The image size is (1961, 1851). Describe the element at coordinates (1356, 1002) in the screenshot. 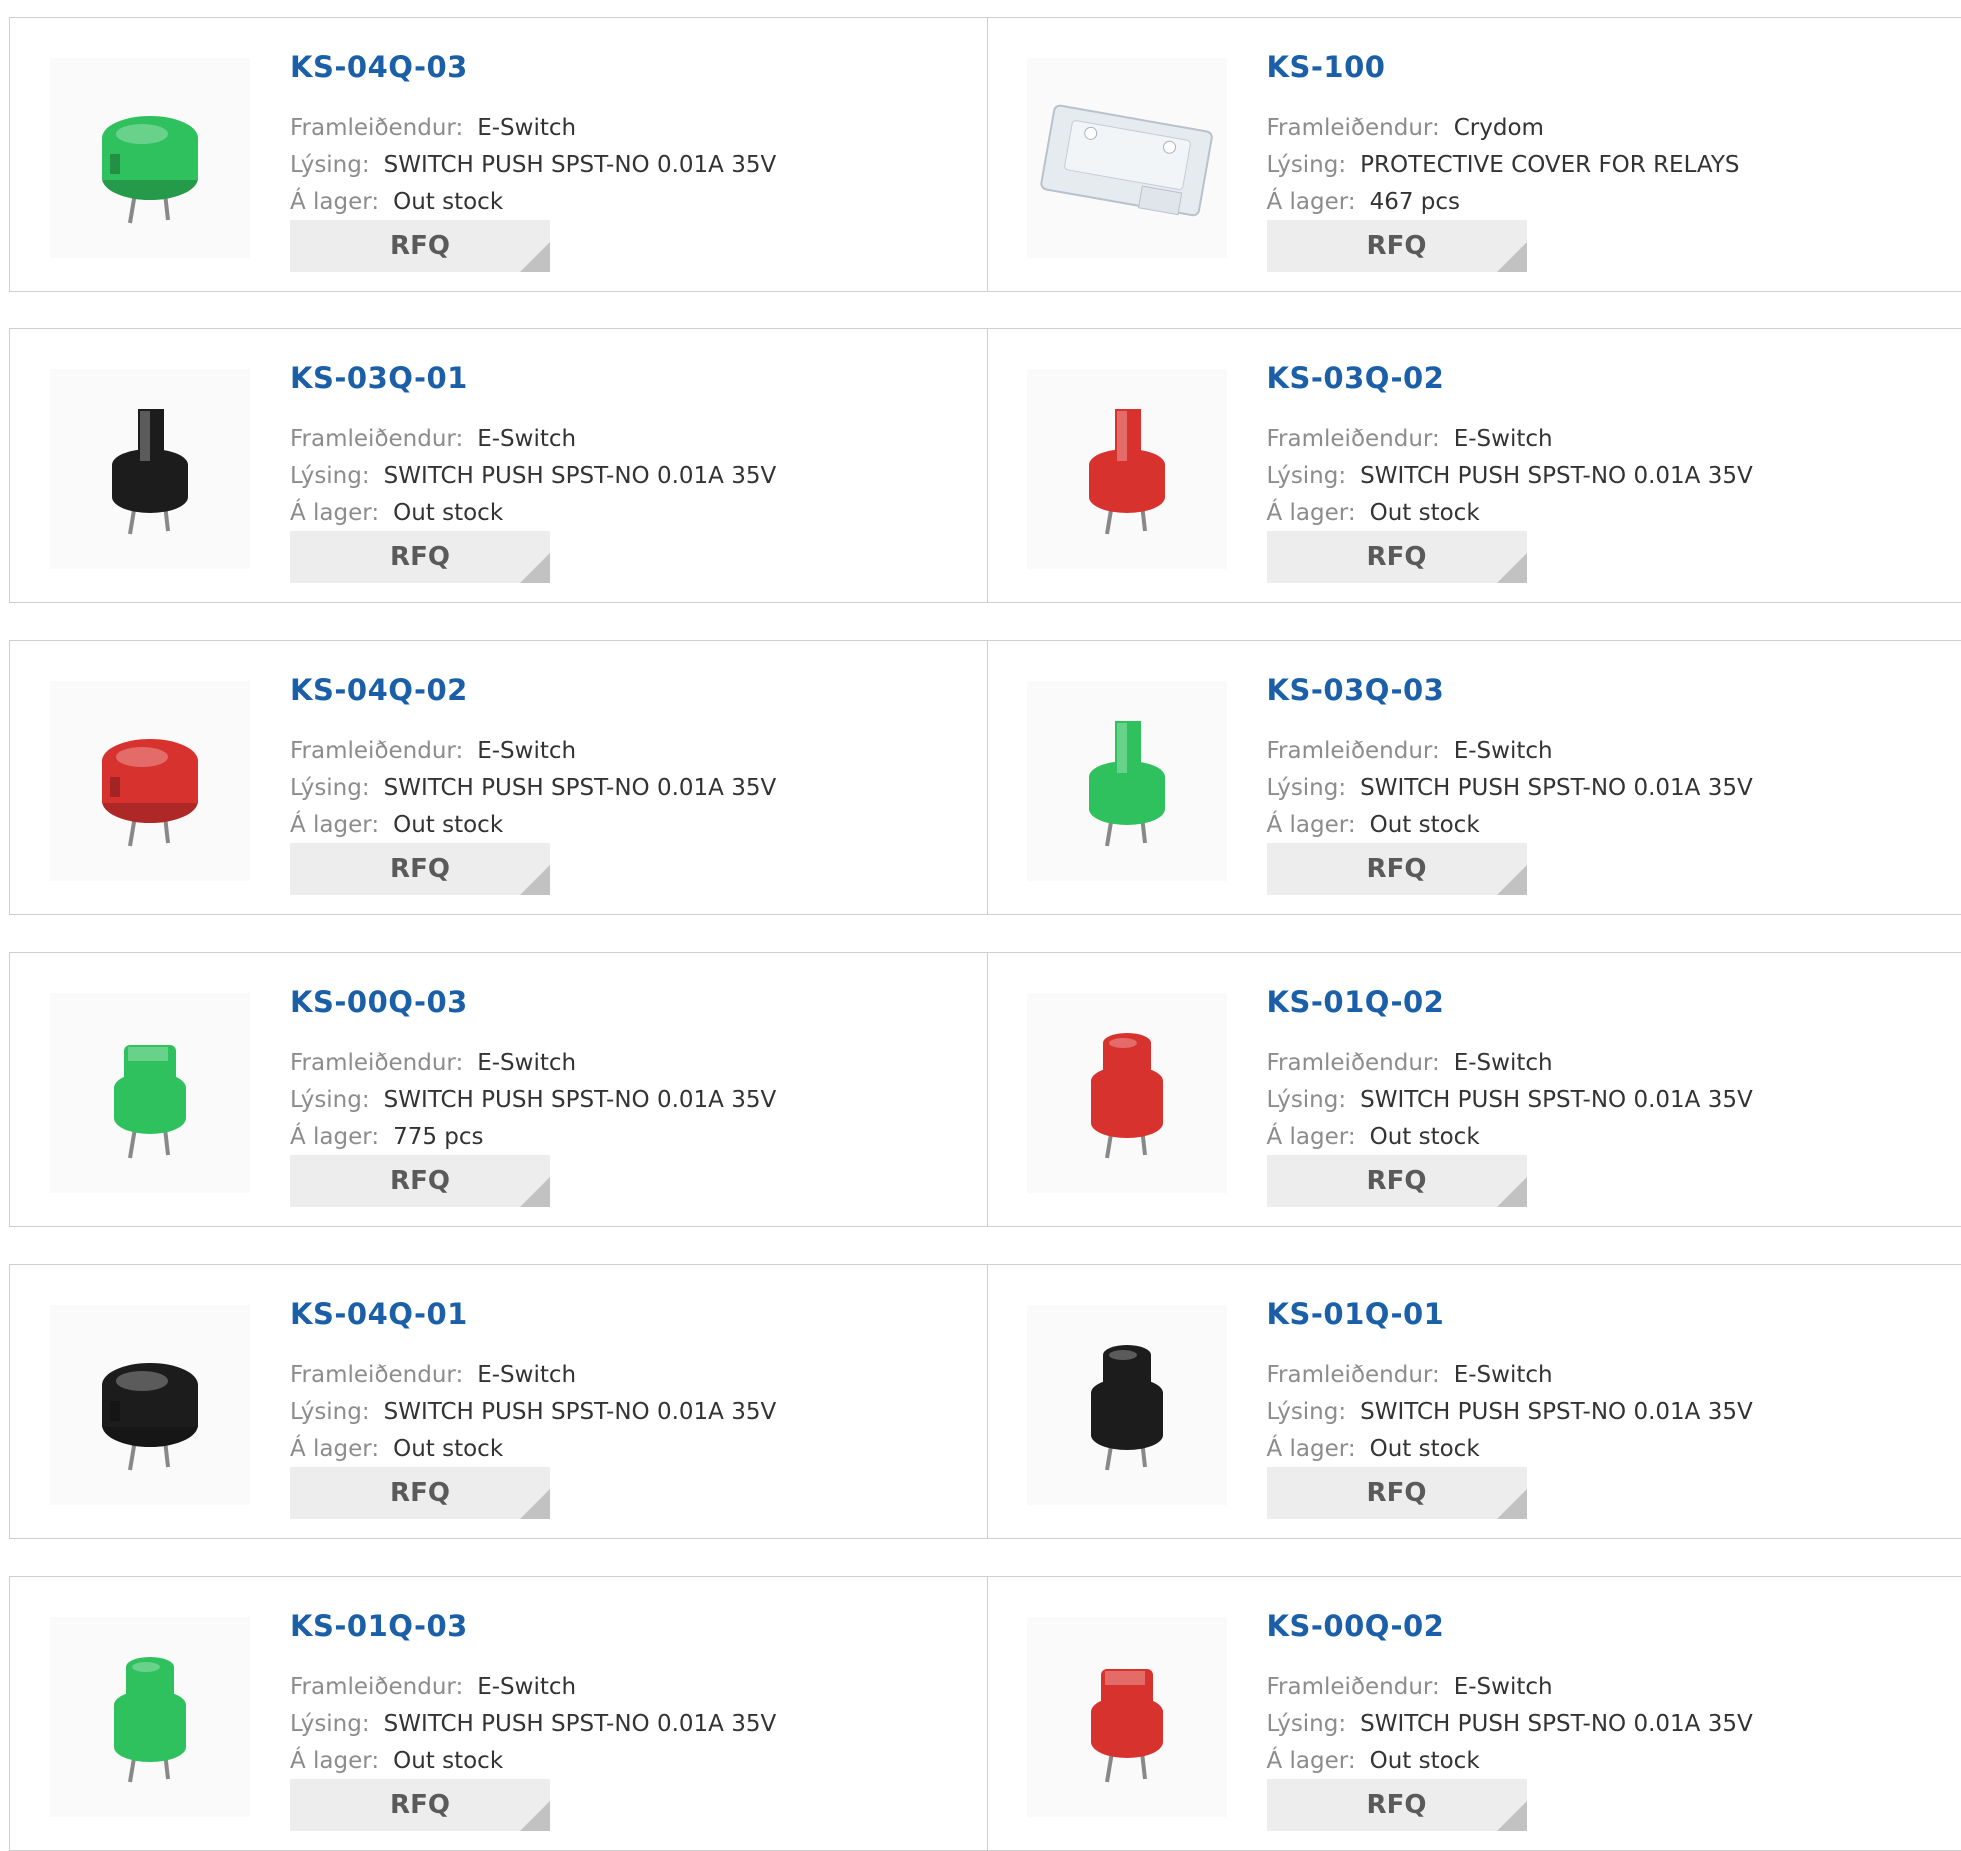

I see `product-title-link: KS-01Q-02` at that location.